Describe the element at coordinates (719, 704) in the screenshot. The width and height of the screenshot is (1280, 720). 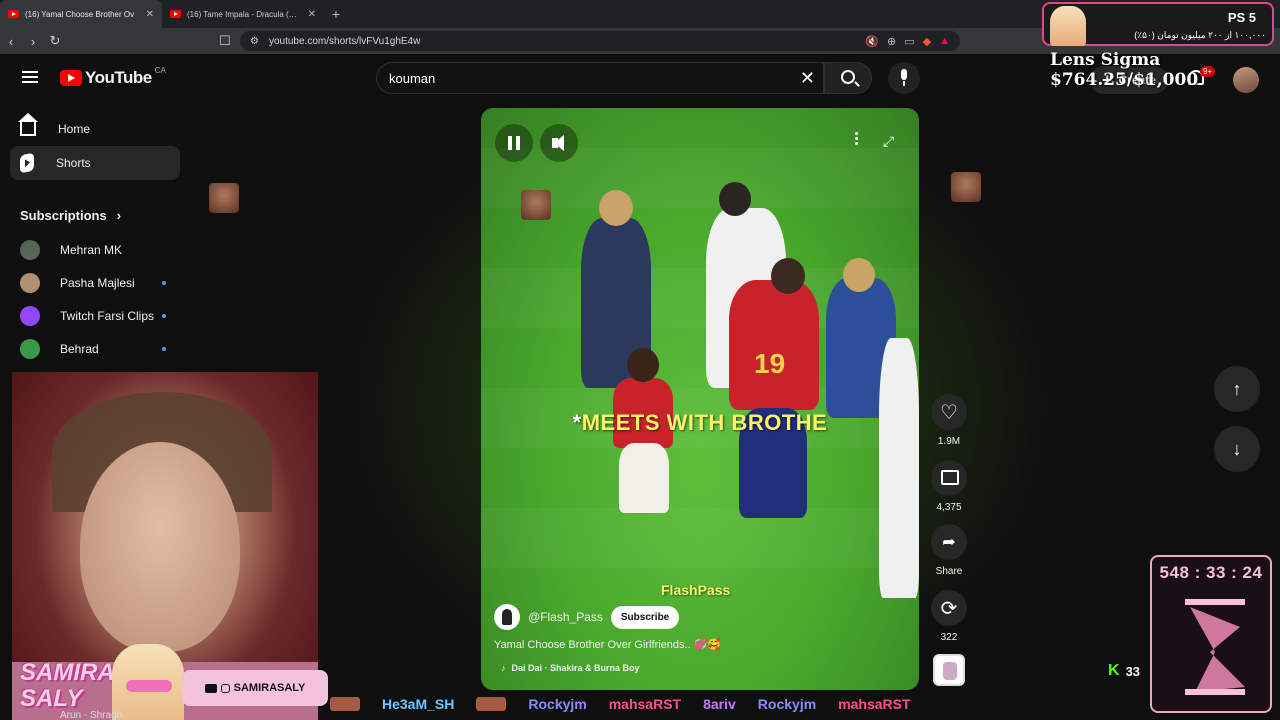
I see `chat-username: 8ariv` at that location.